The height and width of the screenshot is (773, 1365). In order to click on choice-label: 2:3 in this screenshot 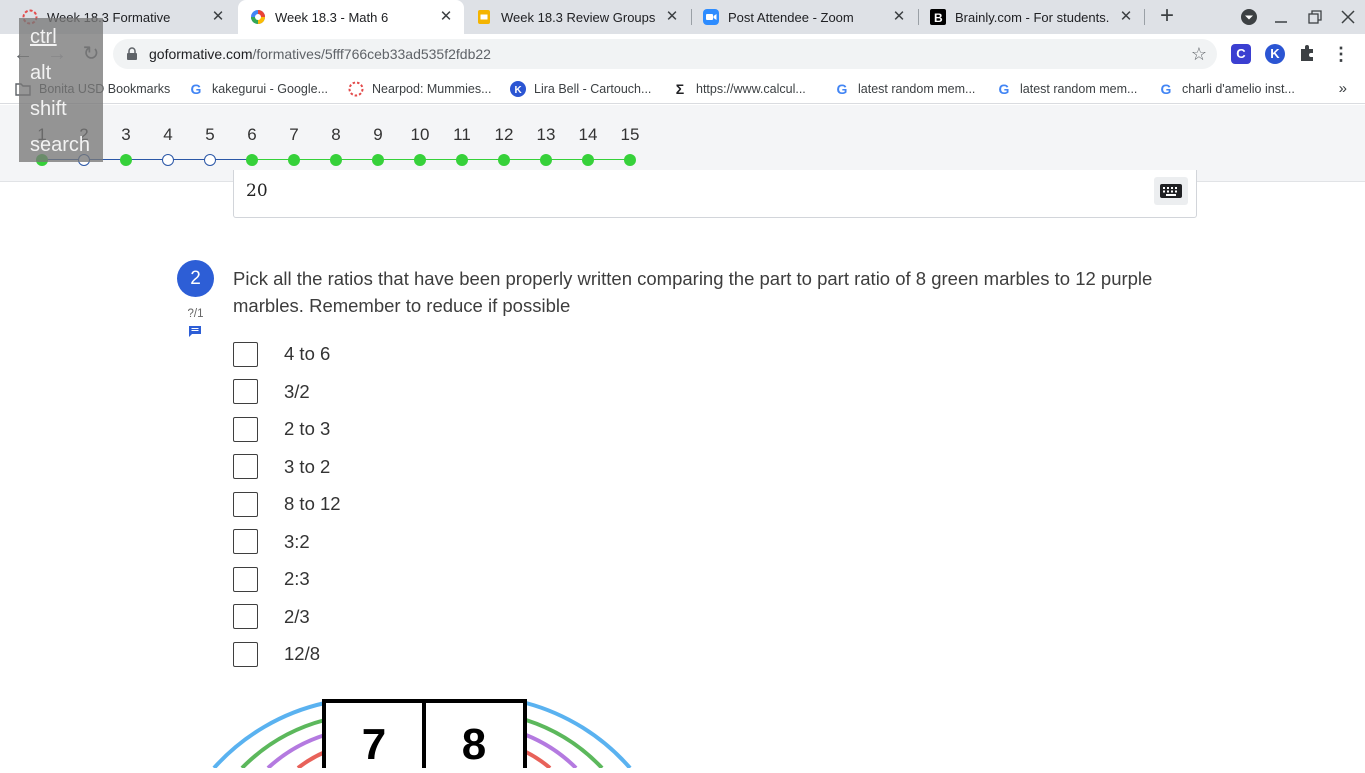, I will do `click(297, 578)`.